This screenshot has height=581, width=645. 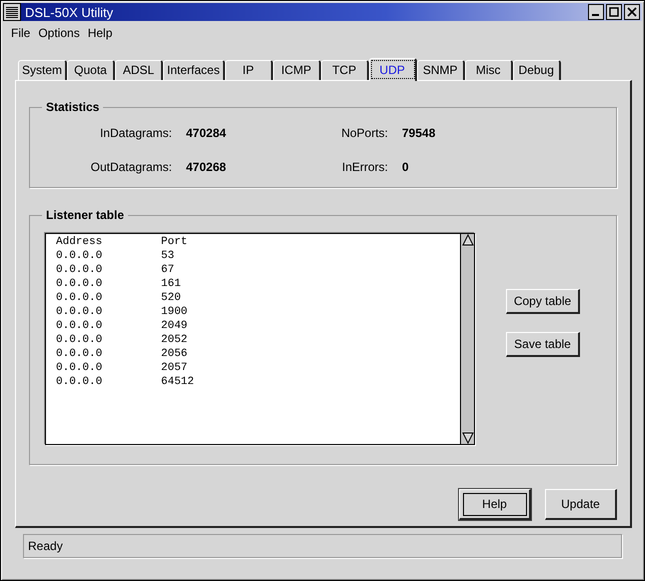 I want to click on menu-icon, so click(x=12, y=12).